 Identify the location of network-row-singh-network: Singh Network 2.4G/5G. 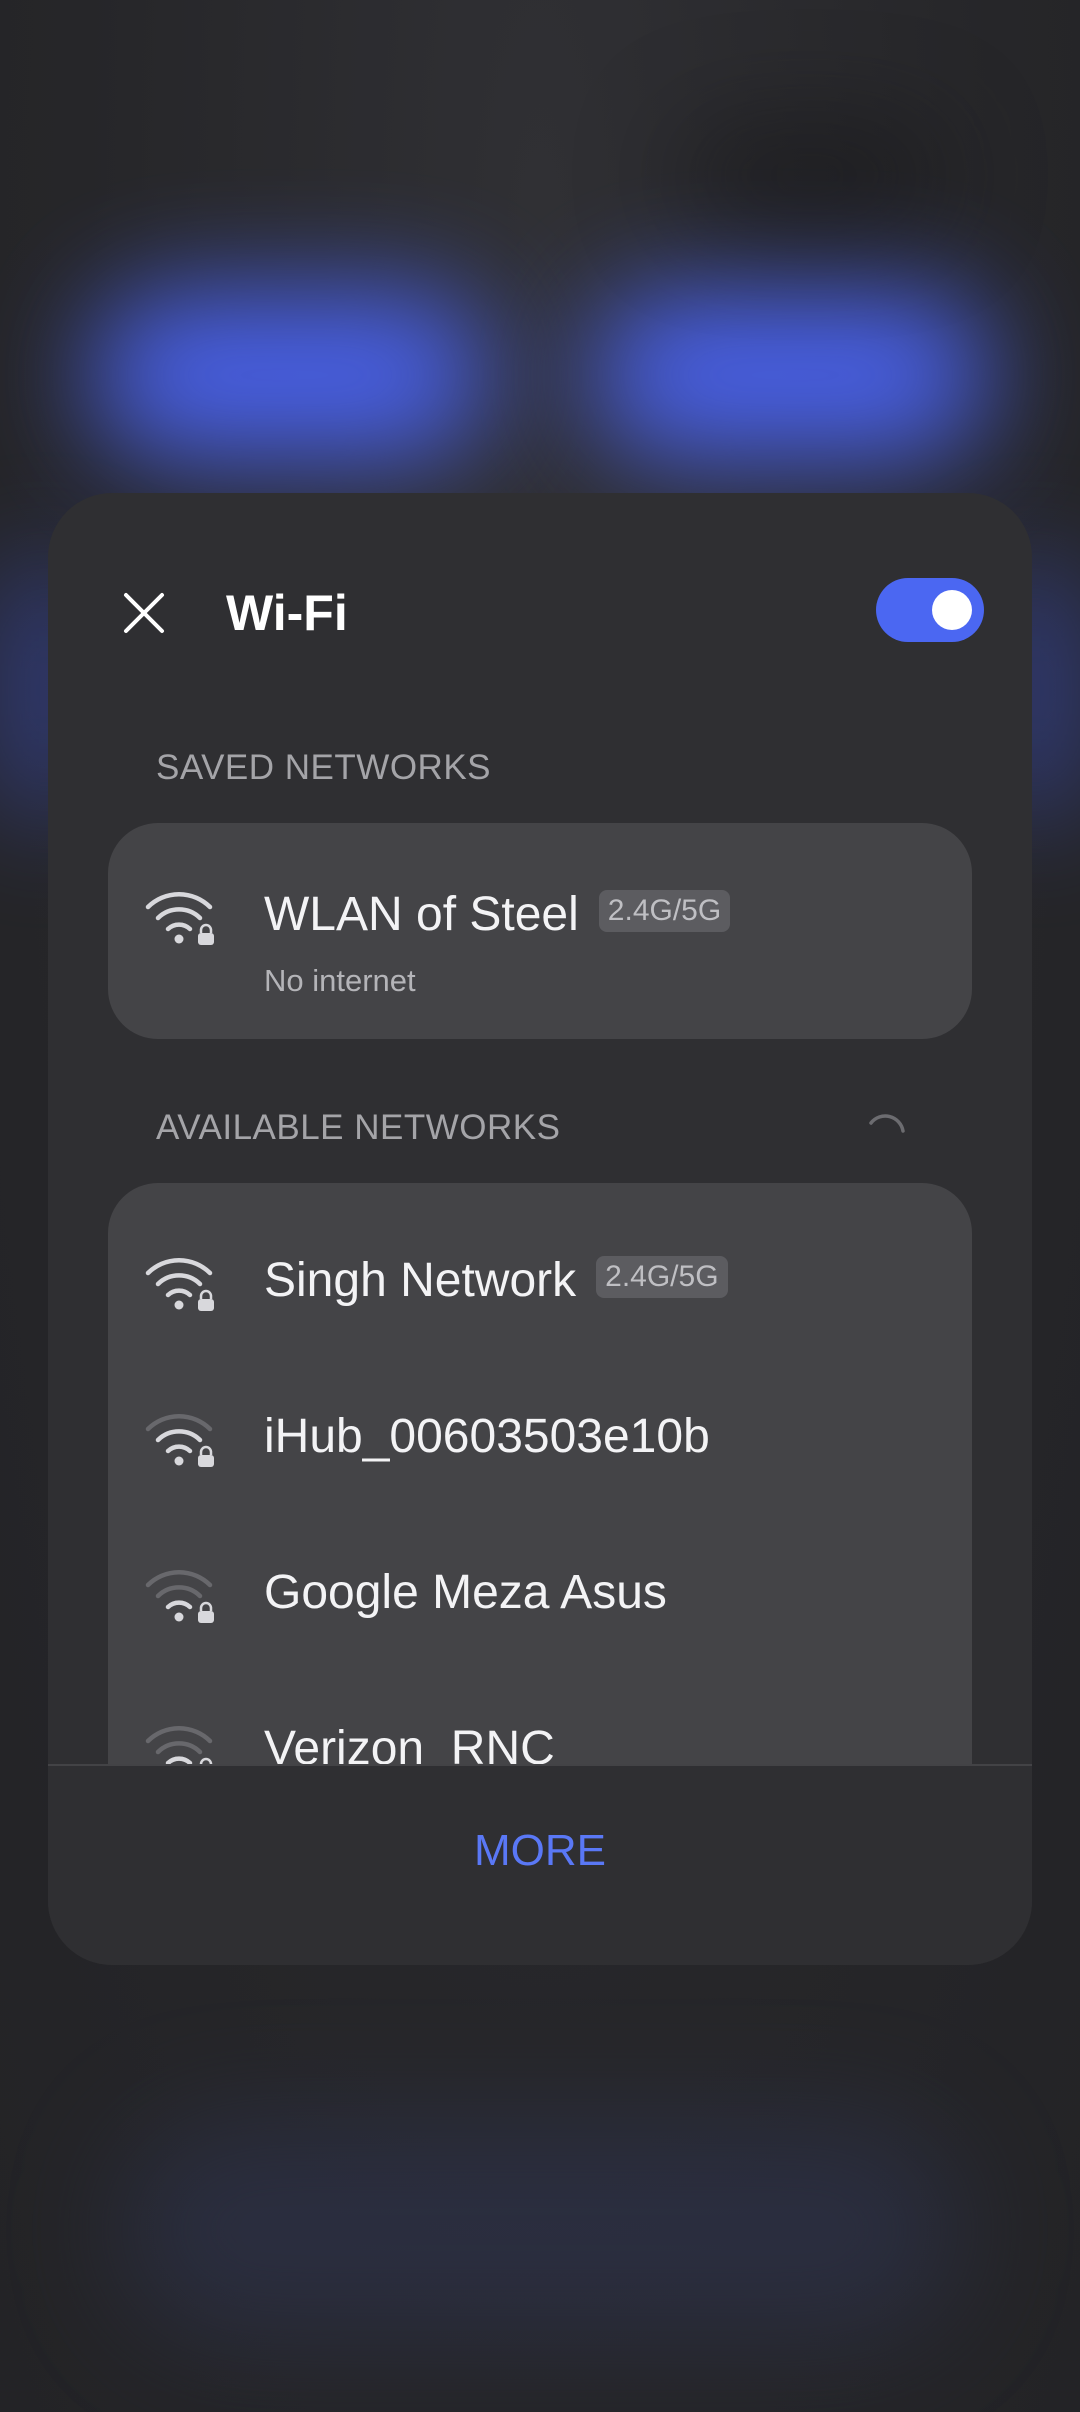
(540, 1283).